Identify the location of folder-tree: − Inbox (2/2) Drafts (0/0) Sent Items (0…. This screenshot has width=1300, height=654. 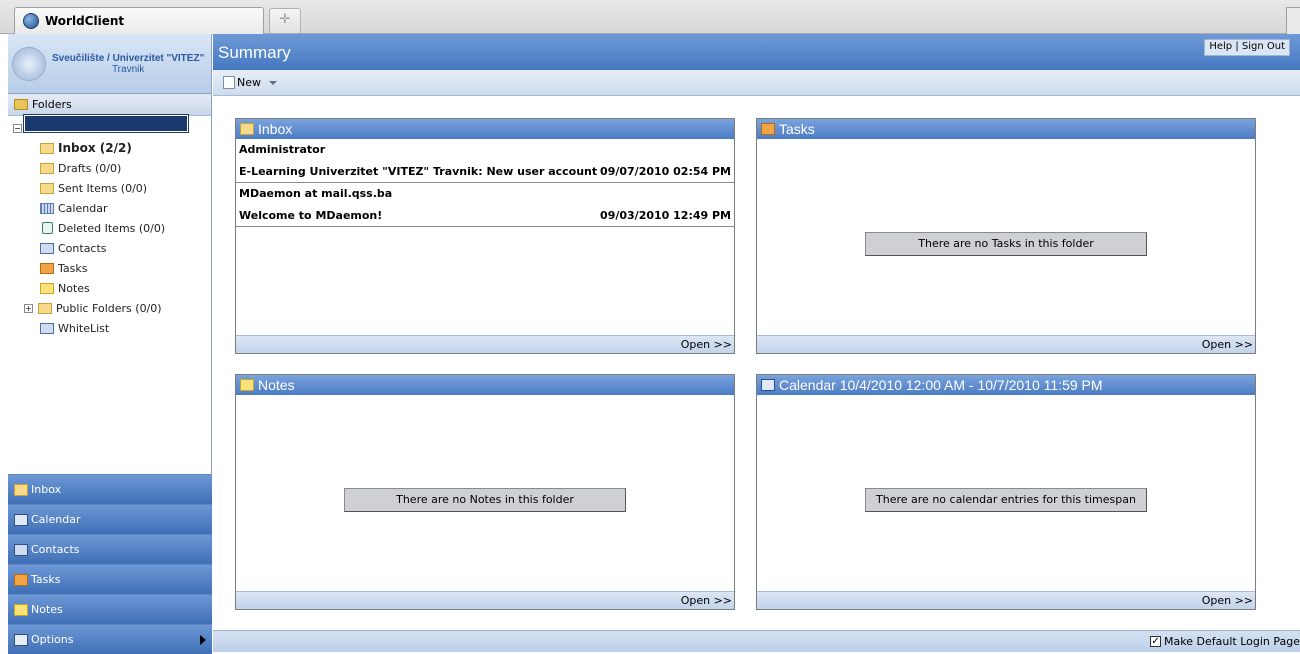
(109, 226).